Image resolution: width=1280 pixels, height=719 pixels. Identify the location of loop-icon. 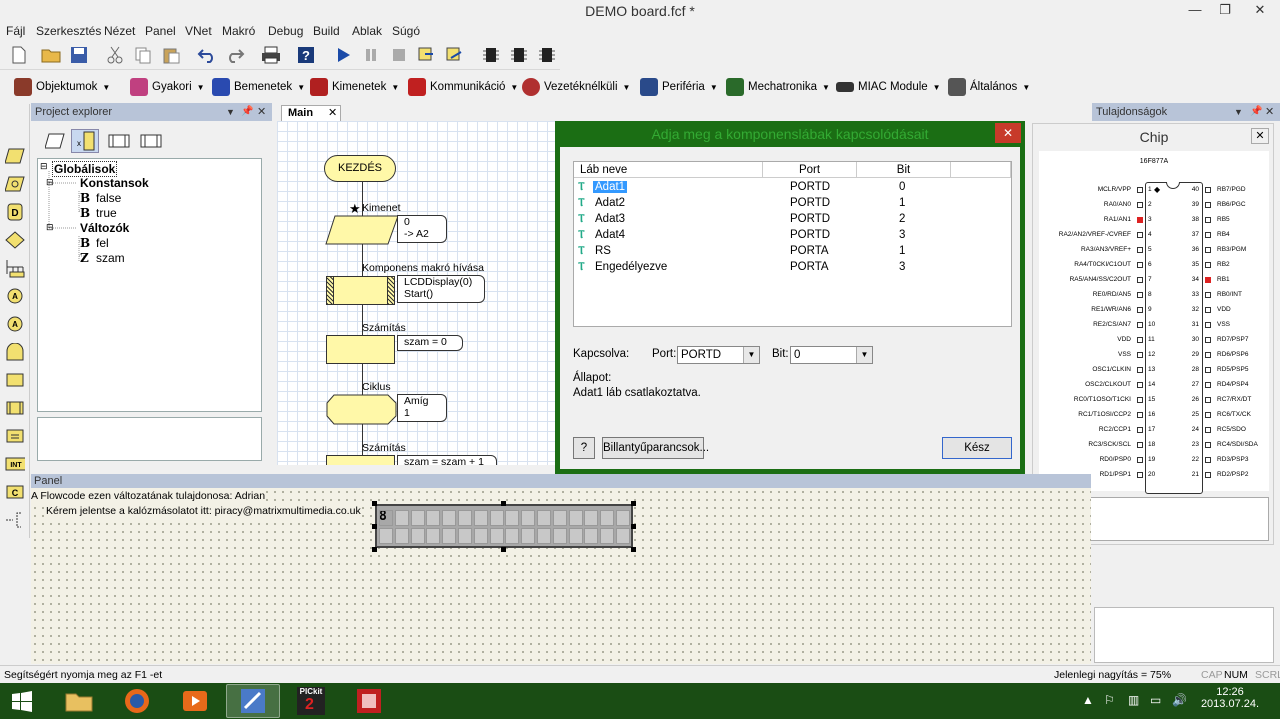
(15, 352).